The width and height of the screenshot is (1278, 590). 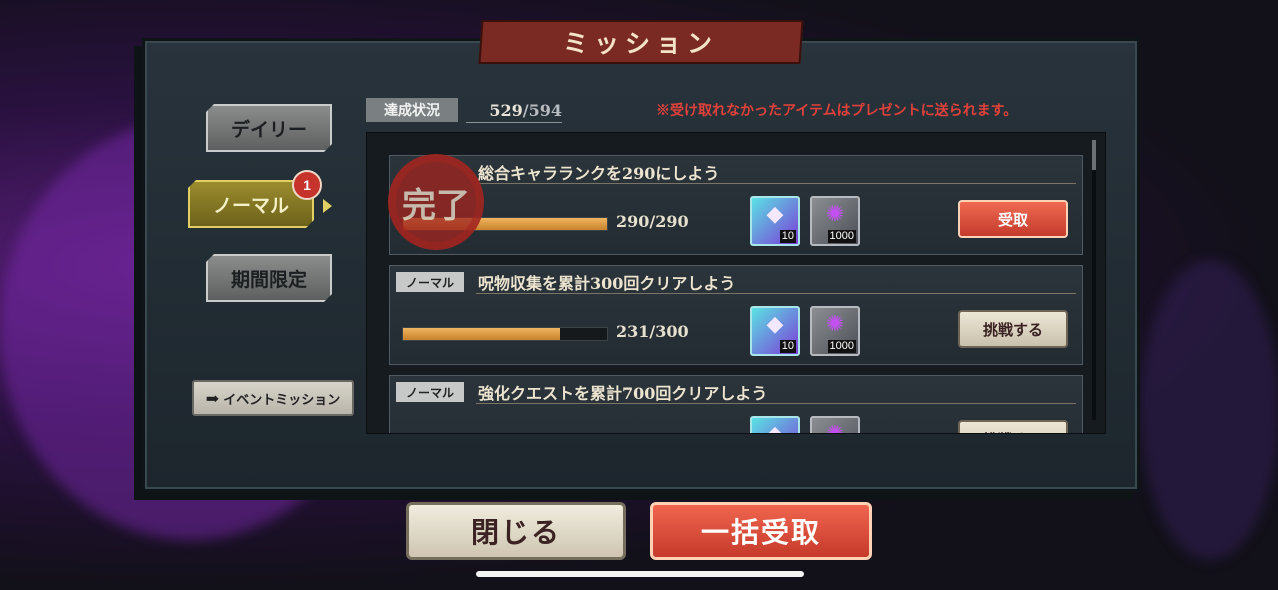 I want to click on tab-daily-label: デイリー, so click(x=268, y=129).